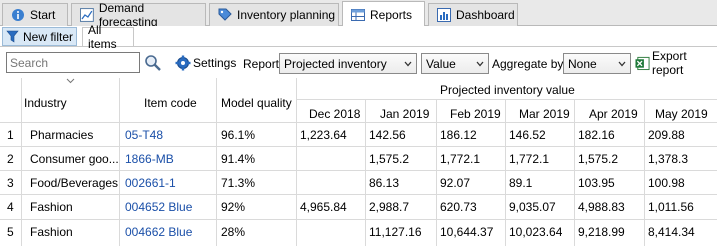 The width and height of the screenshot is (717, 246). I want to click on column-header-apr-2019: Apr 2019, so click(613, 114).